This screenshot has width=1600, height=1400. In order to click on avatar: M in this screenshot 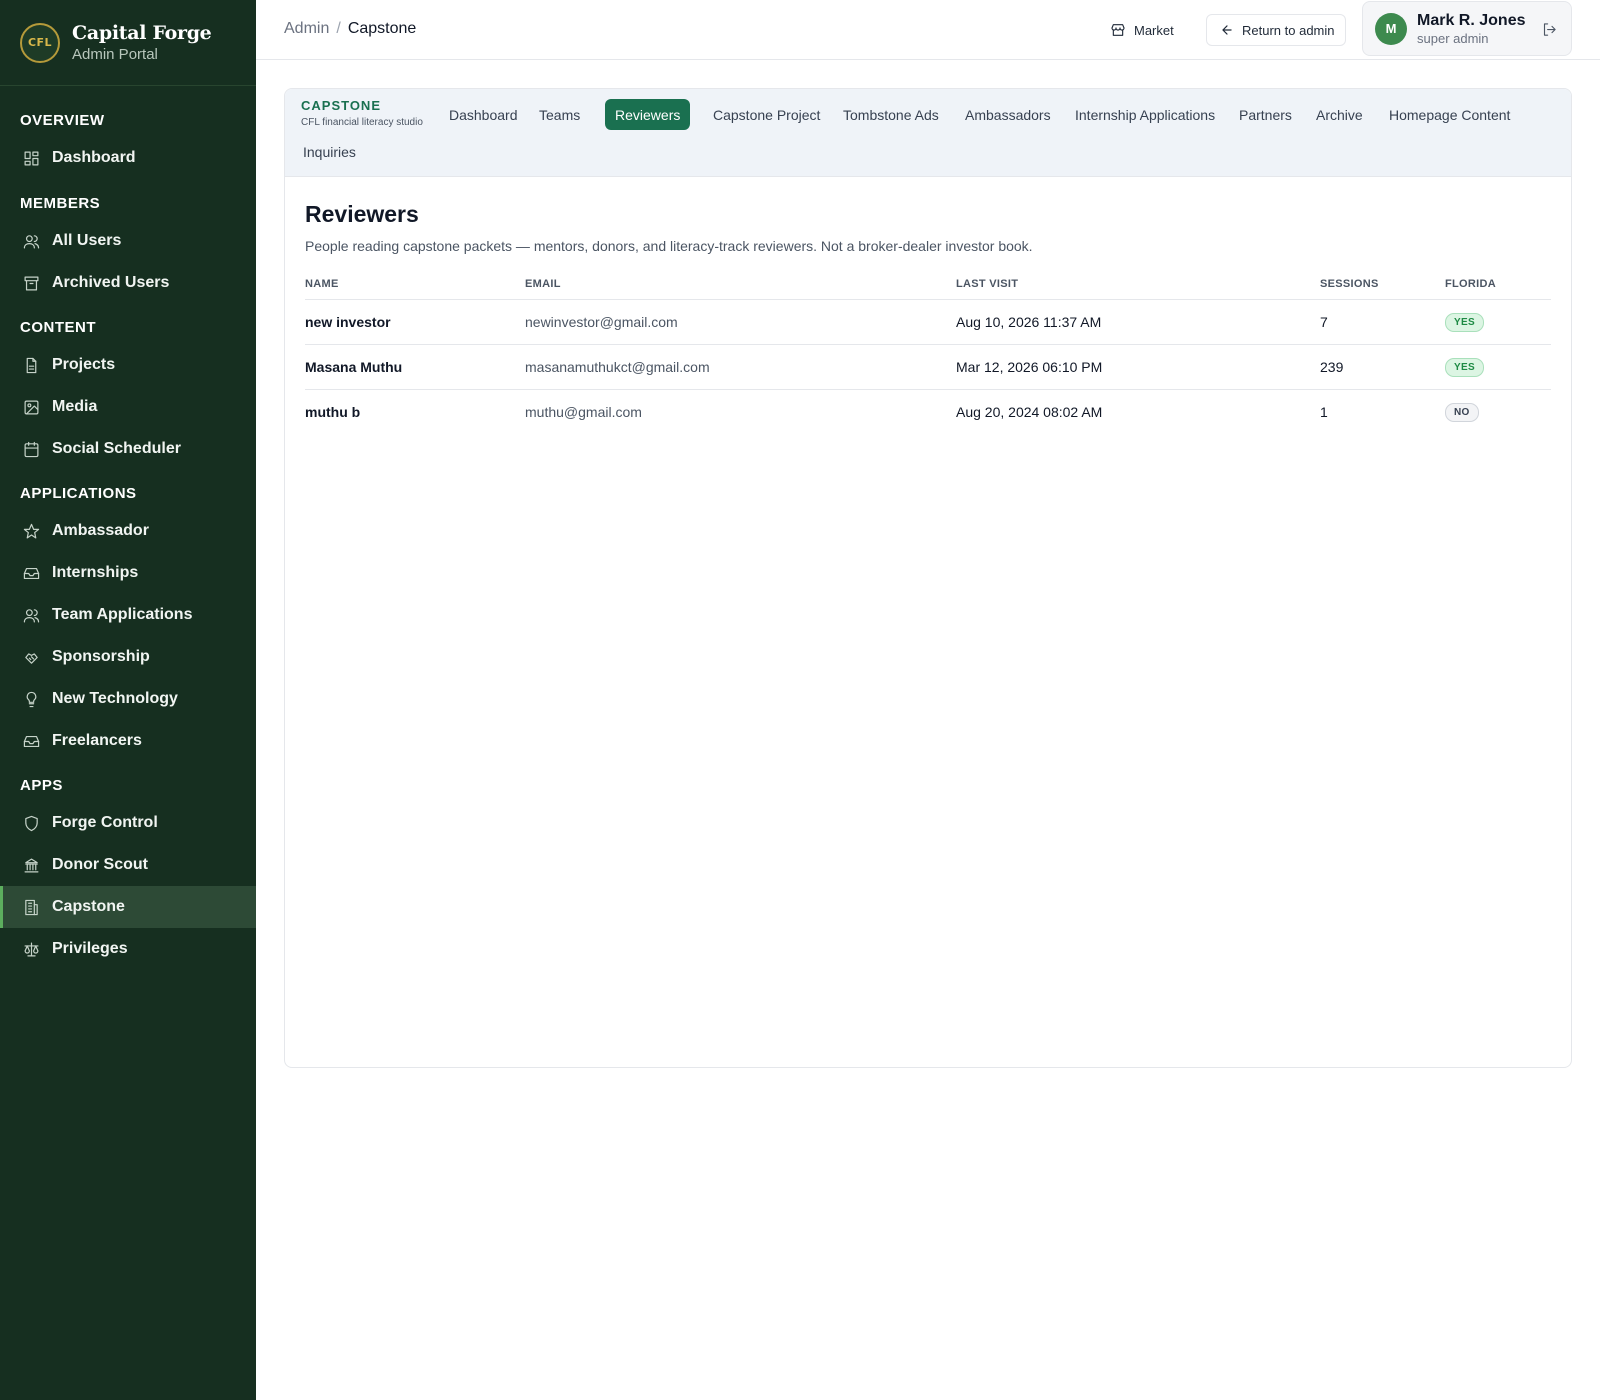, I will do `click(1391, 28)`.